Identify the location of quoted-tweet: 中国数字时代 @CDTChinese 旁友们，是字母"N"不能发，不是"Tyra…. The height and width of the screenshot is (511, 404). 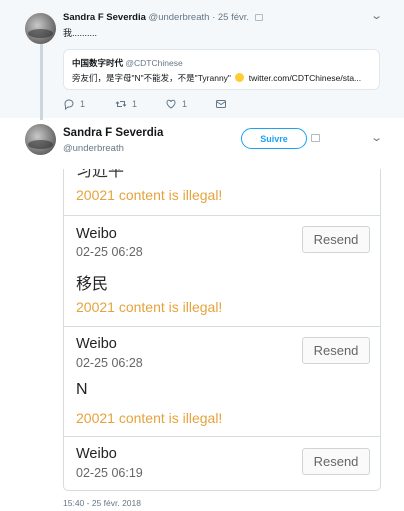
(221, 69).